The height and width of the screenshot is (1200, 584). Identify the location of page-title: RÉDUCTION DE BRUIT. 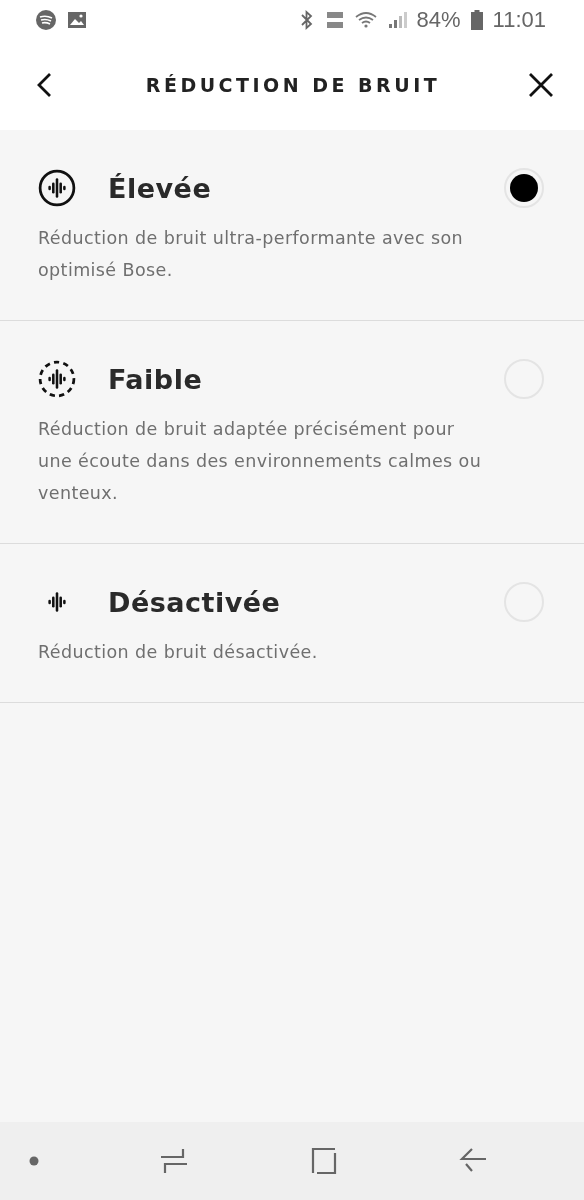
(293, 85).